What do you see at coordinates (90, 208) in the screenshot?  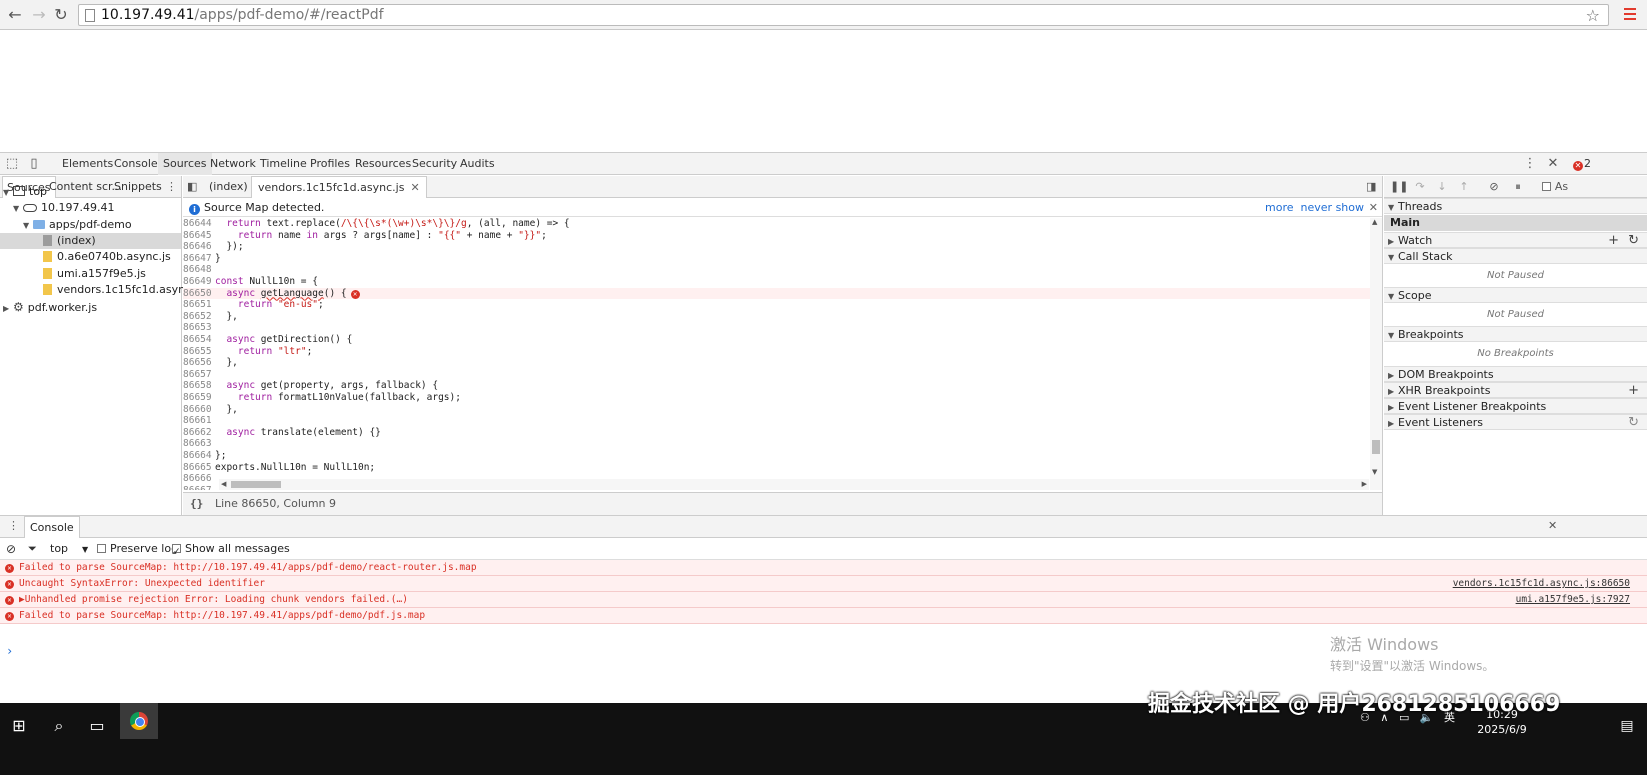 I see `tree-item: ▼ 10.197.49.41` at bounding box center [90, 208].